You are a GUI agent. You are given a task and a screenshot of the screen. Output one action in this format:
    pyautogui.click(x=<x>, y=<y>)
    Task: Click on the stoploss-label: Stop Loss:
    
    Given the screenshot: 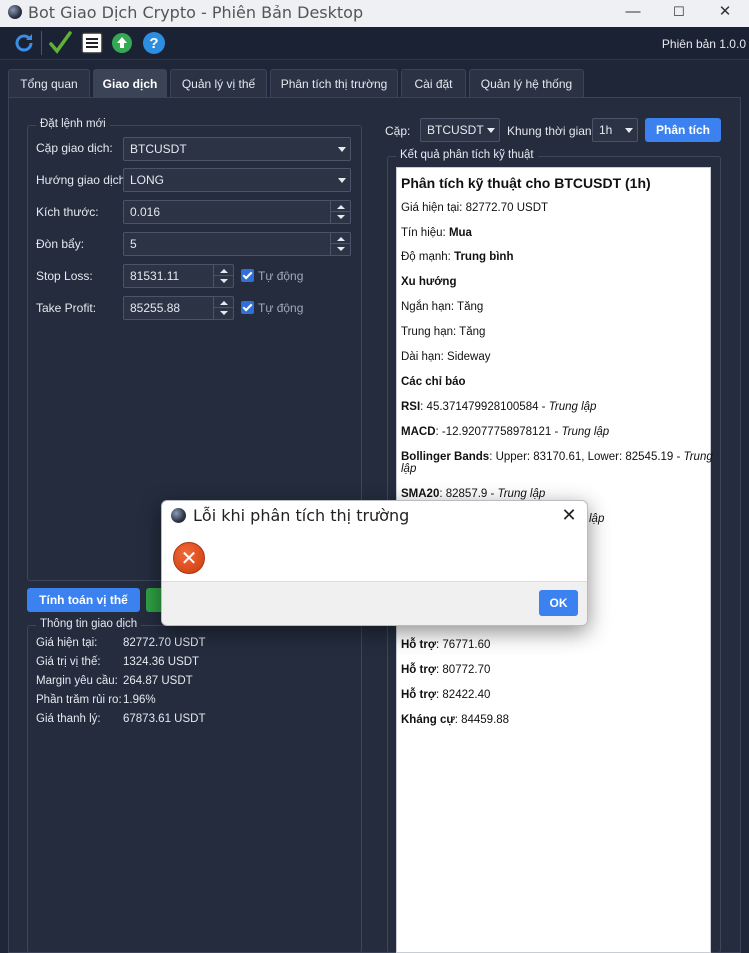 What is the action you would take?
    pyautogui.click(x=64, y=276)
    